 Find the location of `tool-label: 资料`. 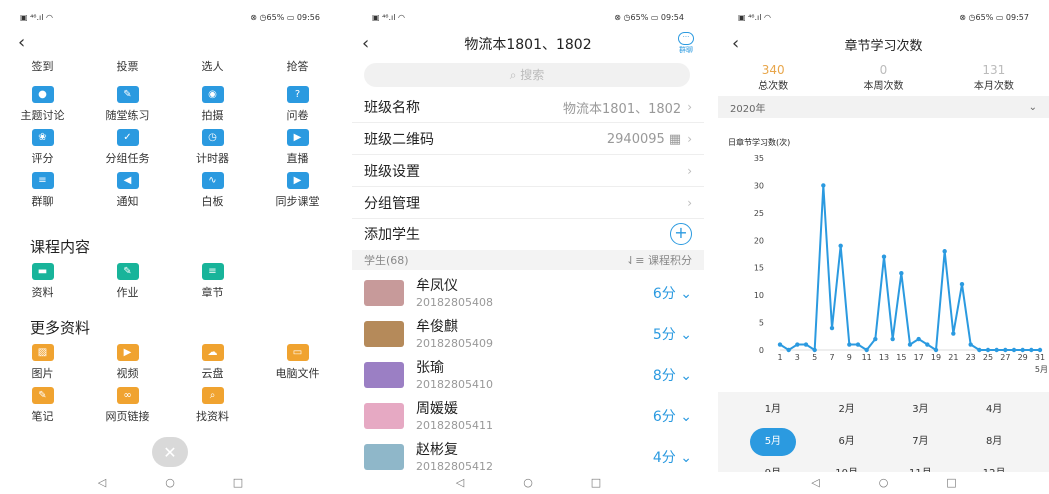

tool-label: 资料 is located at coordinates (42, 292).